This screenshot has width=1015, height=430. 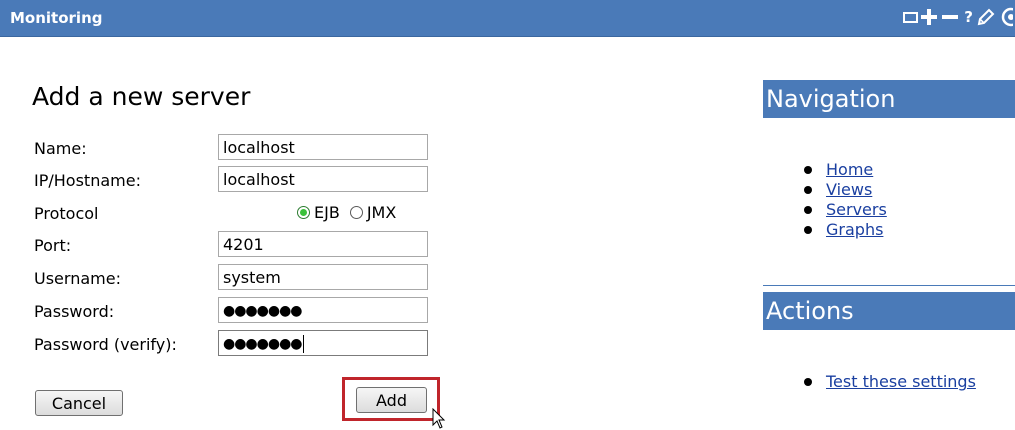 I want to click on protocol-ejb-radio, so click(x=303, y=212).